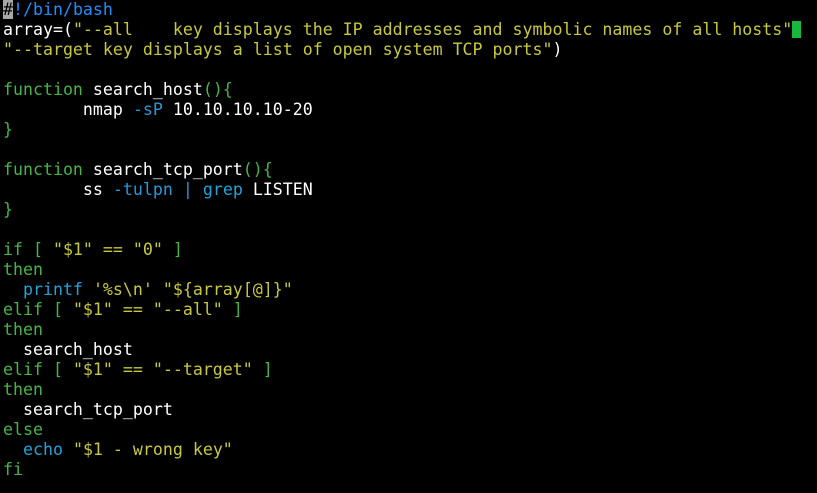 This screenshot has height=493, width=817. Describe the element at coordinates (28, 249) in the screenshot. I see `code-token: if [` at that location.